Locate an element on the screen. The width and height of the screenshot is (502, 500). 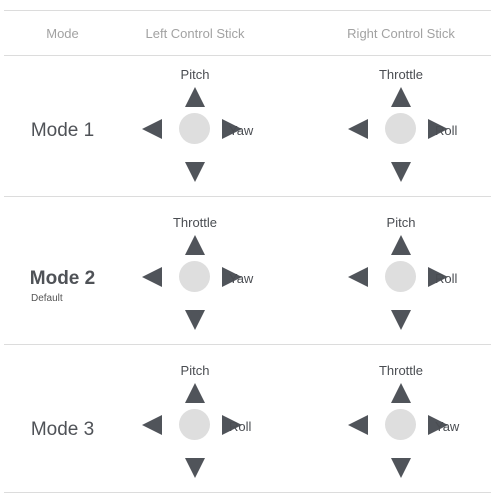
mode-label: Mode 1 is located at coordinates (62, 130).